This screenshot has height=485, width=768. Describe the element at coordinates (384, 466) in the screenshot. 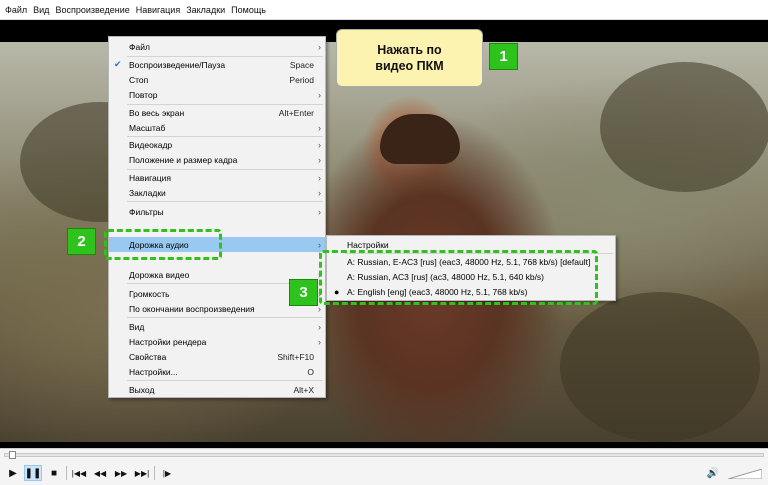

I see `playback-controls: ▶ ❚❚ ■ |◀◀ ◀◀ ▶▶ ▶▶| |▶ 🔊` at that location.